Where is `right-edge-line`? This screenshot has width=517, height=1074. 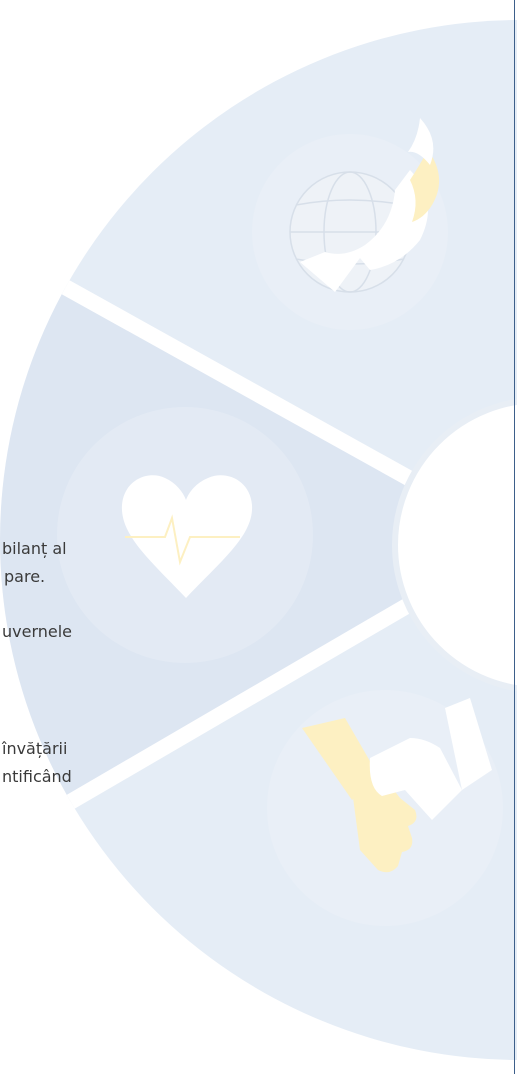
right-edge-line is located at coordinates (514, 537).